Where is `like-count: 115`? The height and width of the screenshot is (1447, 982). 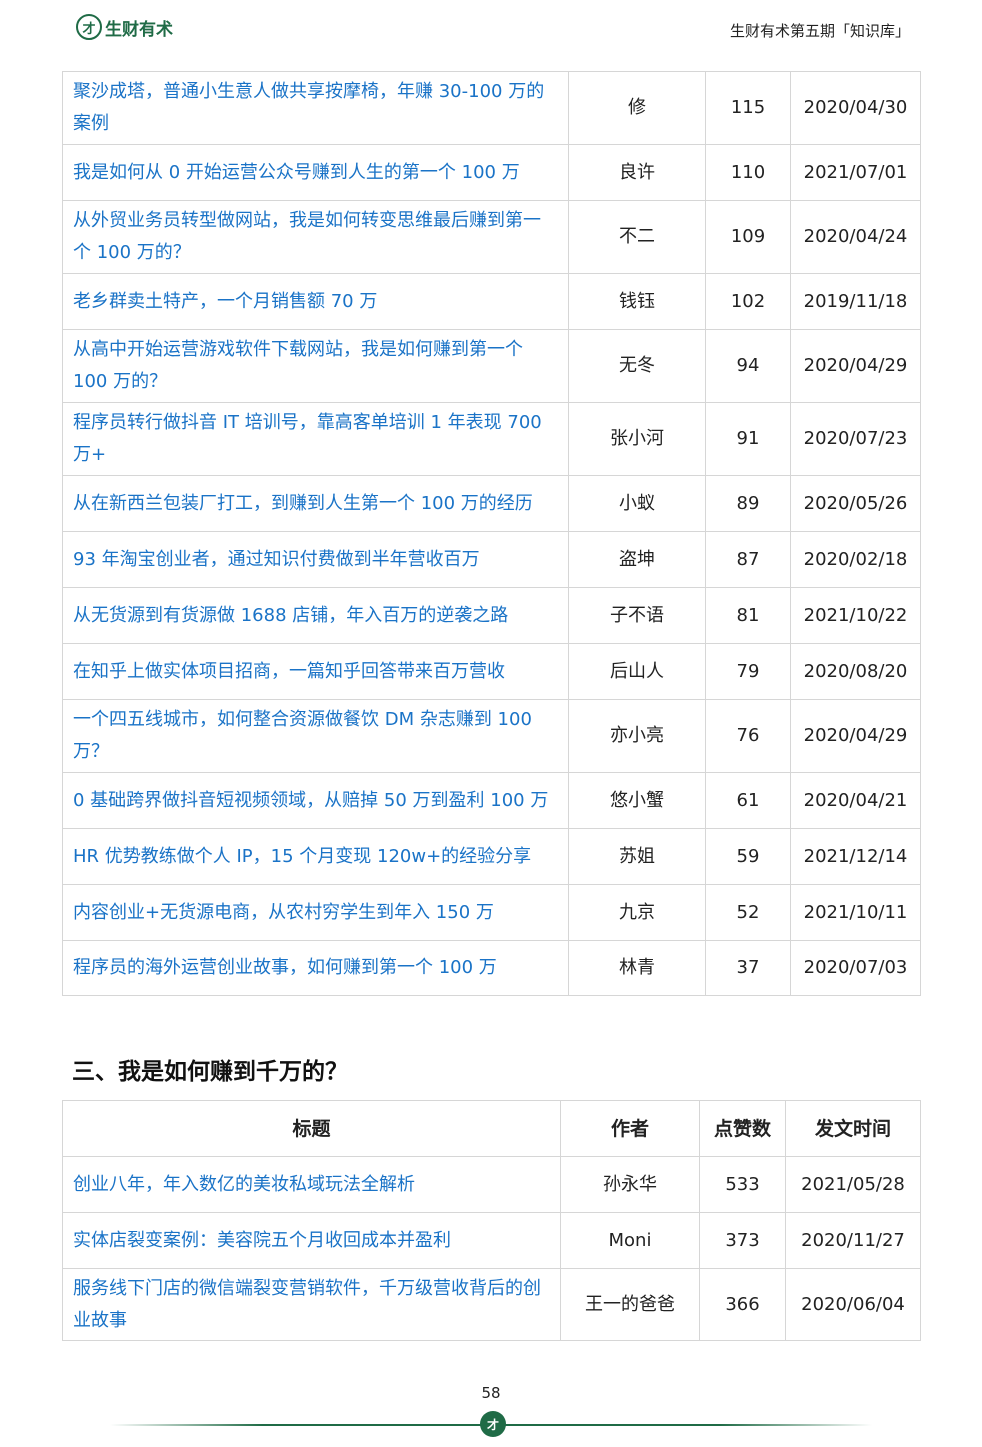
like-count: 115 is located at coordinates (748, 108).